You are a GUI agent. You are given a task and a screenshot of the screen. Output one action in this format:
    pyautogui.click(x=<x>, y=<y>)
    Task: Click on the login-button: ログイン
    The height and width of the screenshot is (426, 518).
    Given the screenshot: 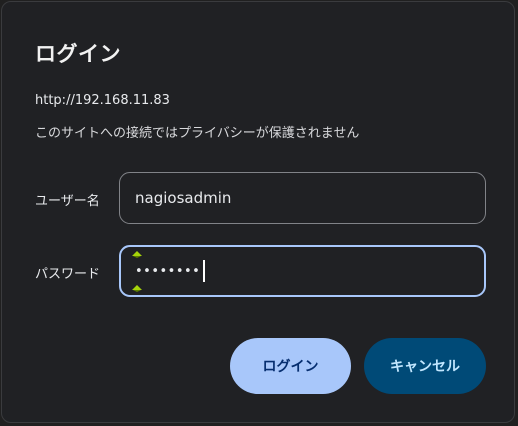 What is the action you would take?
    pyautogui.click(x=290, y=366)
    